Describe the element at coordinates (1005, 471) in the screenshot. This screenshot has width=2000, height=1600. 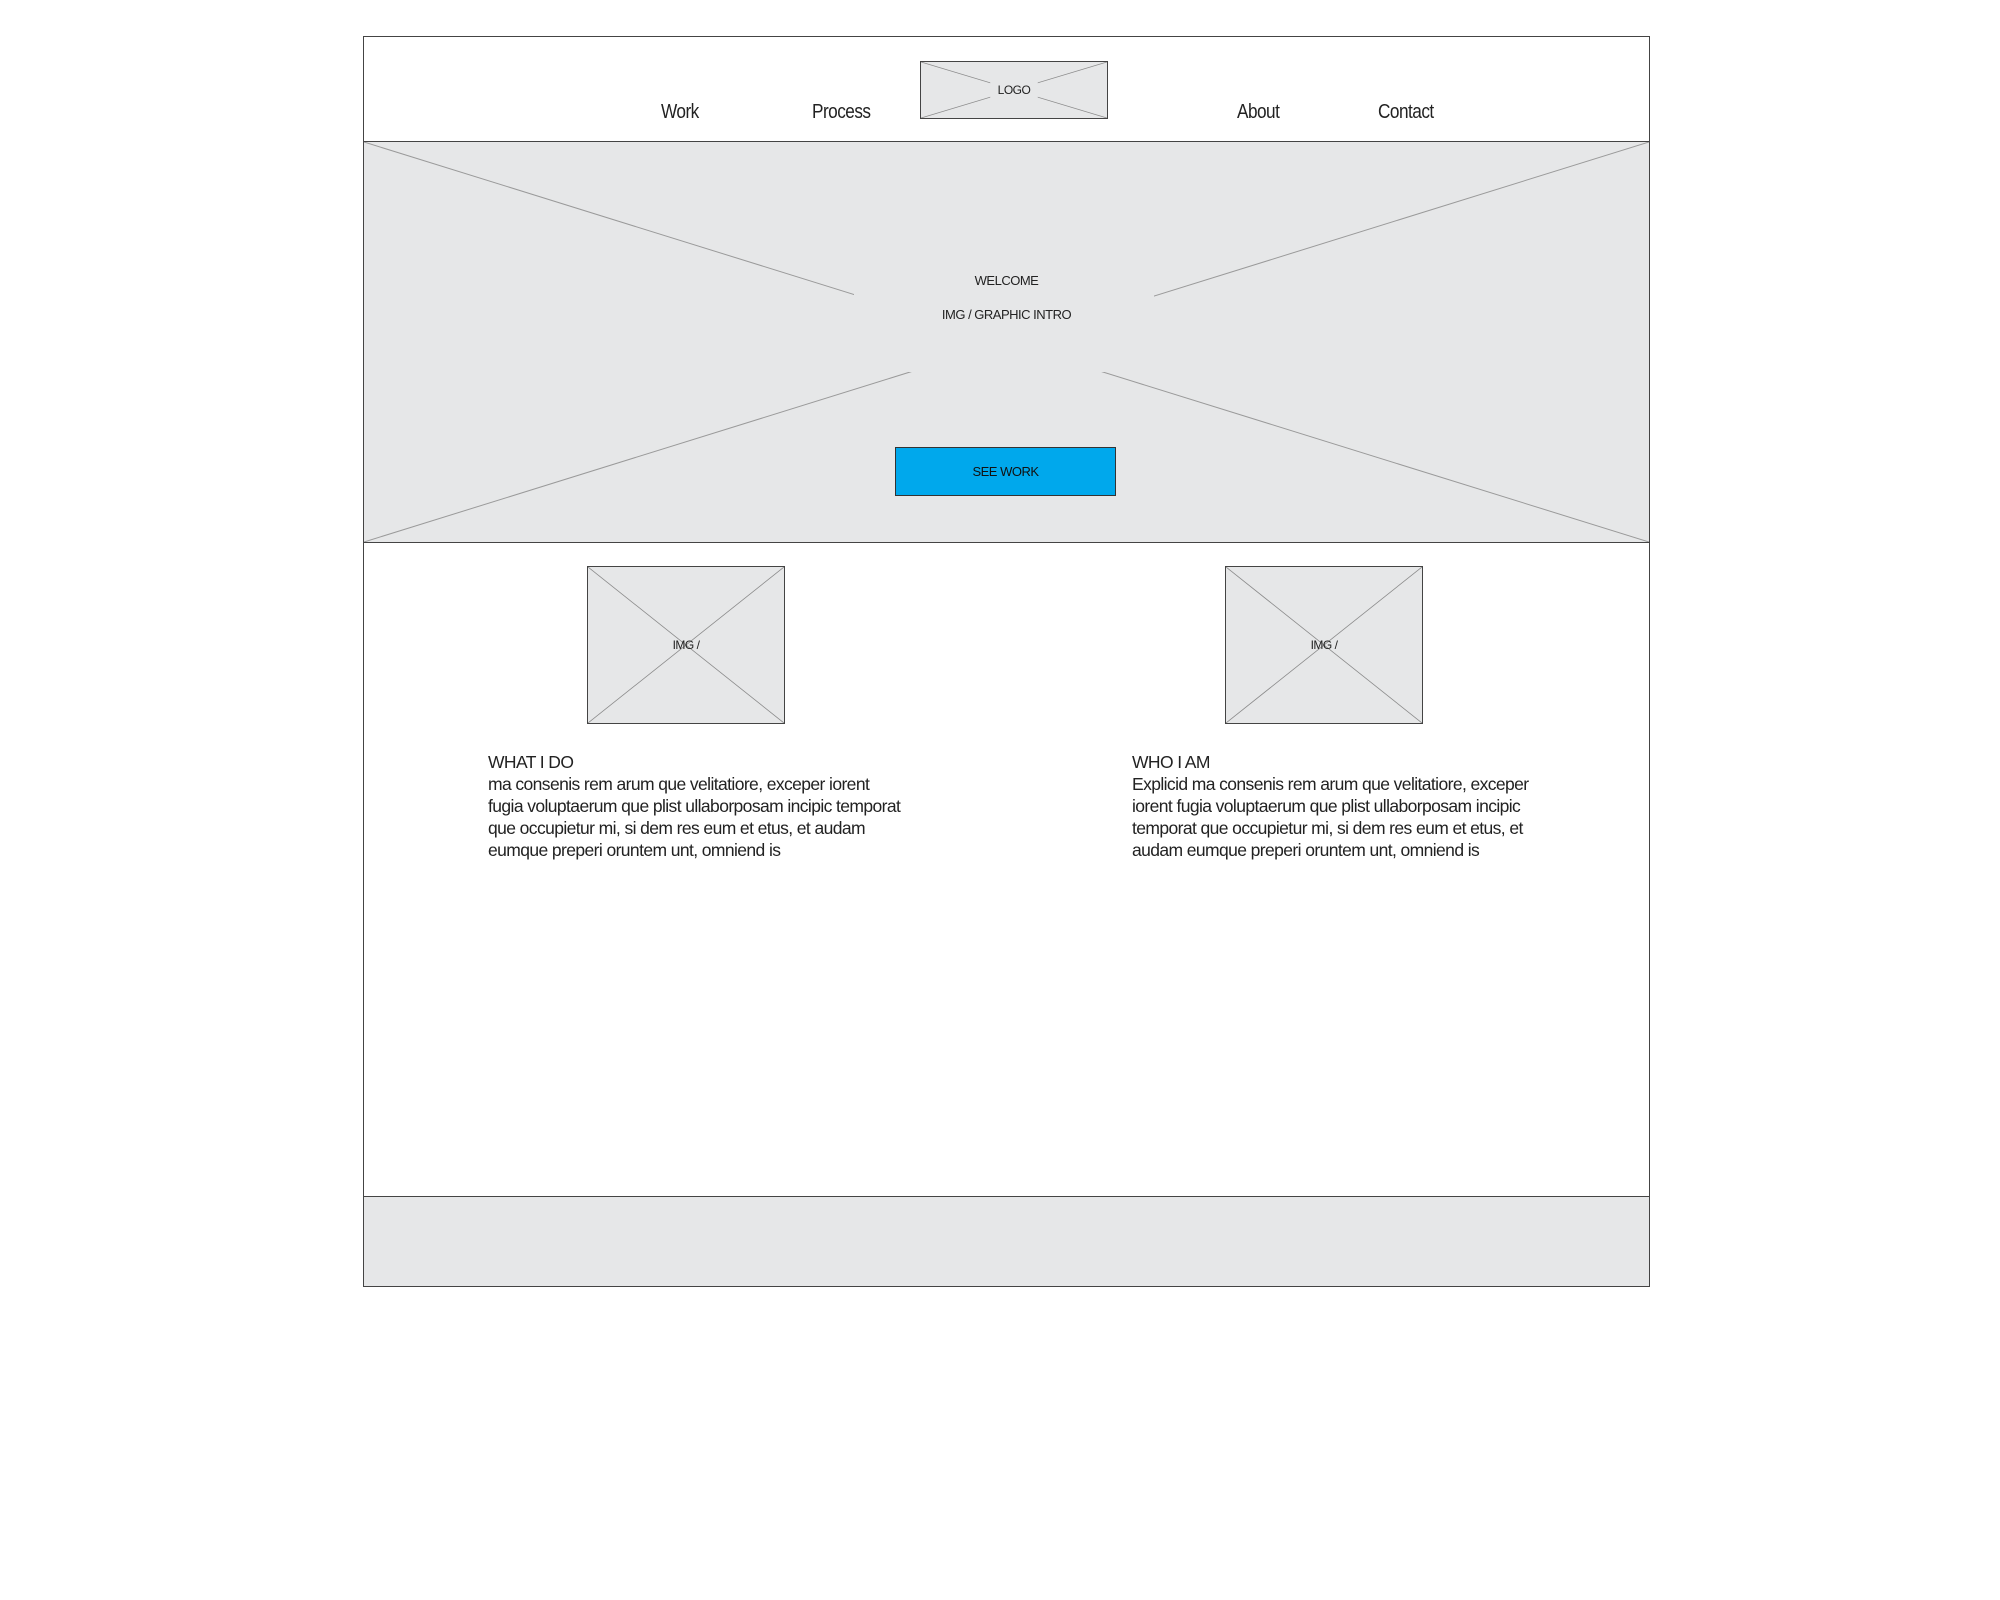
I see `see-work-button: SEE WORK` at that location.